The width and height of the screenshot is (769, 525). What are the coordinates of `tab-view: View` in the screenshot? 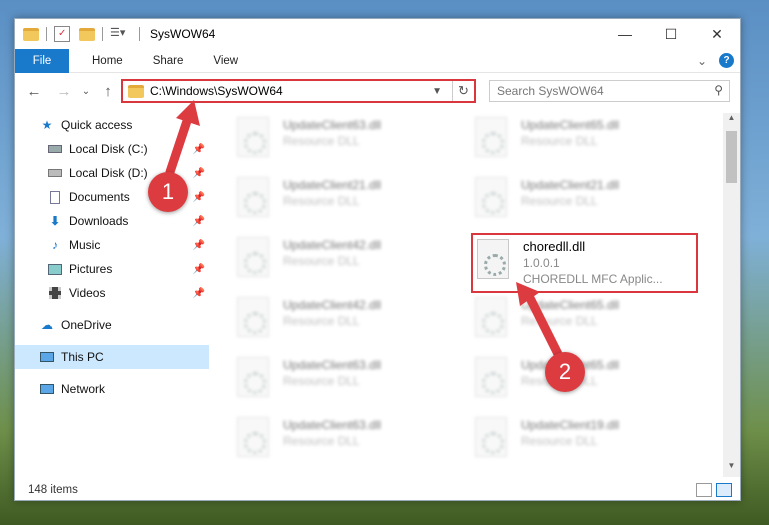 It's located at (225, 61).